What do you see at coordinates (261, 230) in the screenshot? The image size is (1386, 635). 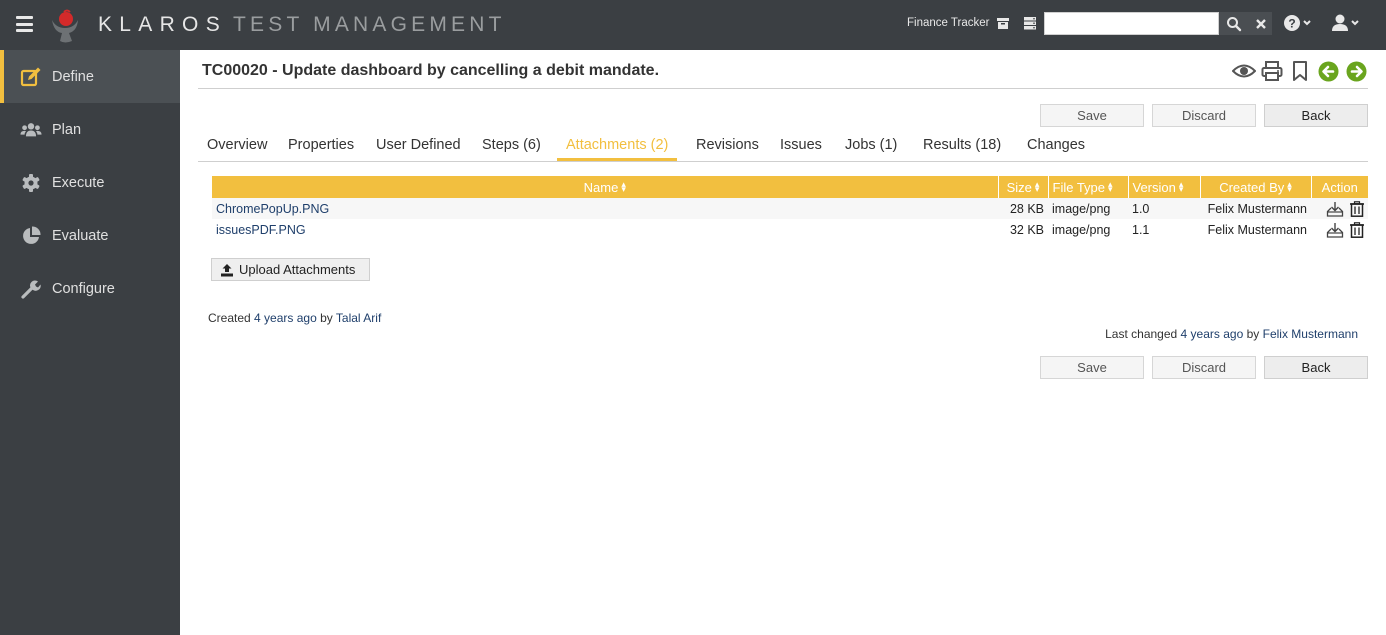 I see `attachment-link: issuesPDF.PNG` at bounding box center [261, 230].